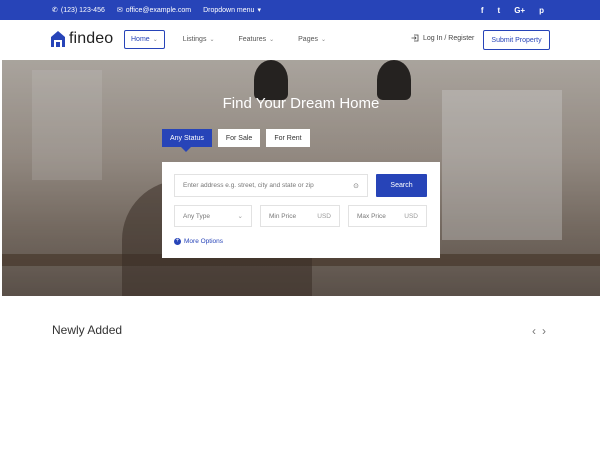 The image size is (600, 450). What do you see at coordinates (539, 331) in the screenshot?
I see `carousel-controls: ‹ ›` at bounding box center [539, 331].